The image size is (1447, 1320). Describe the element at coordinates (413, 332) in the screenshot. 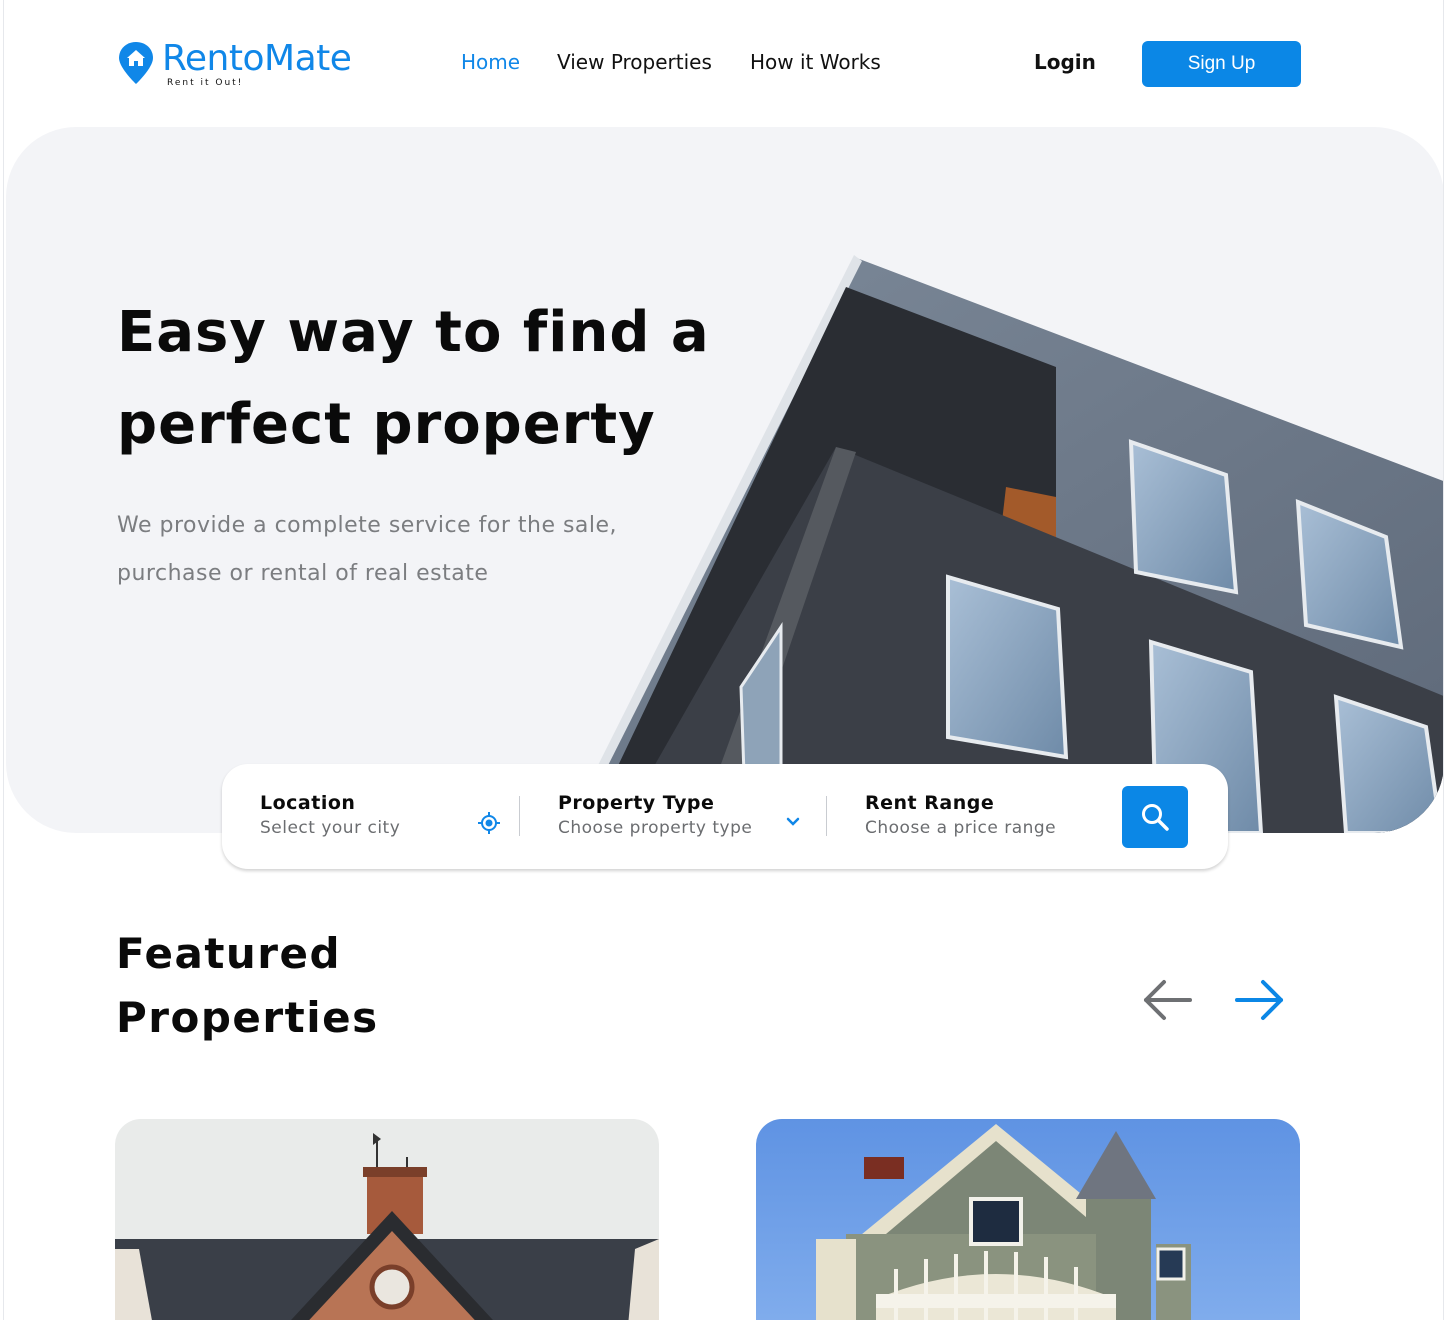

I see `hero-title-line1: Easy way to find a` at that location.